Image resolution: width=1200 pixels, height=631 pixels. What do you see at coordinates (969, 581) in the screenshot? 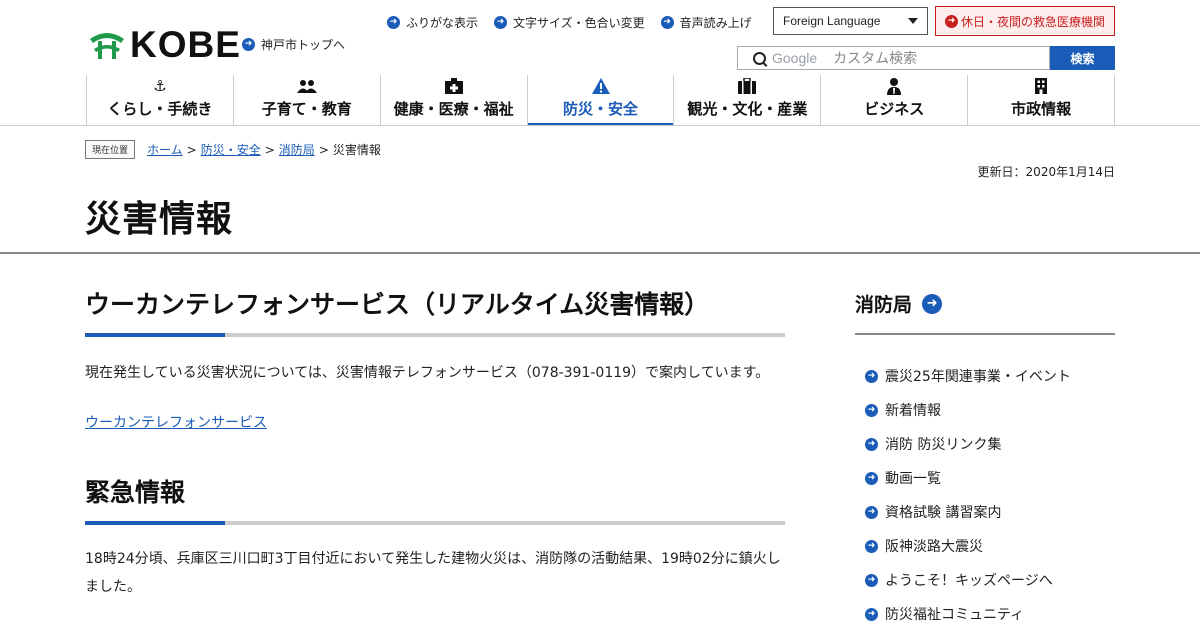
I see `sidebar-item-label: ようこそ！キッズページへ` at bounding box center [969, 581].